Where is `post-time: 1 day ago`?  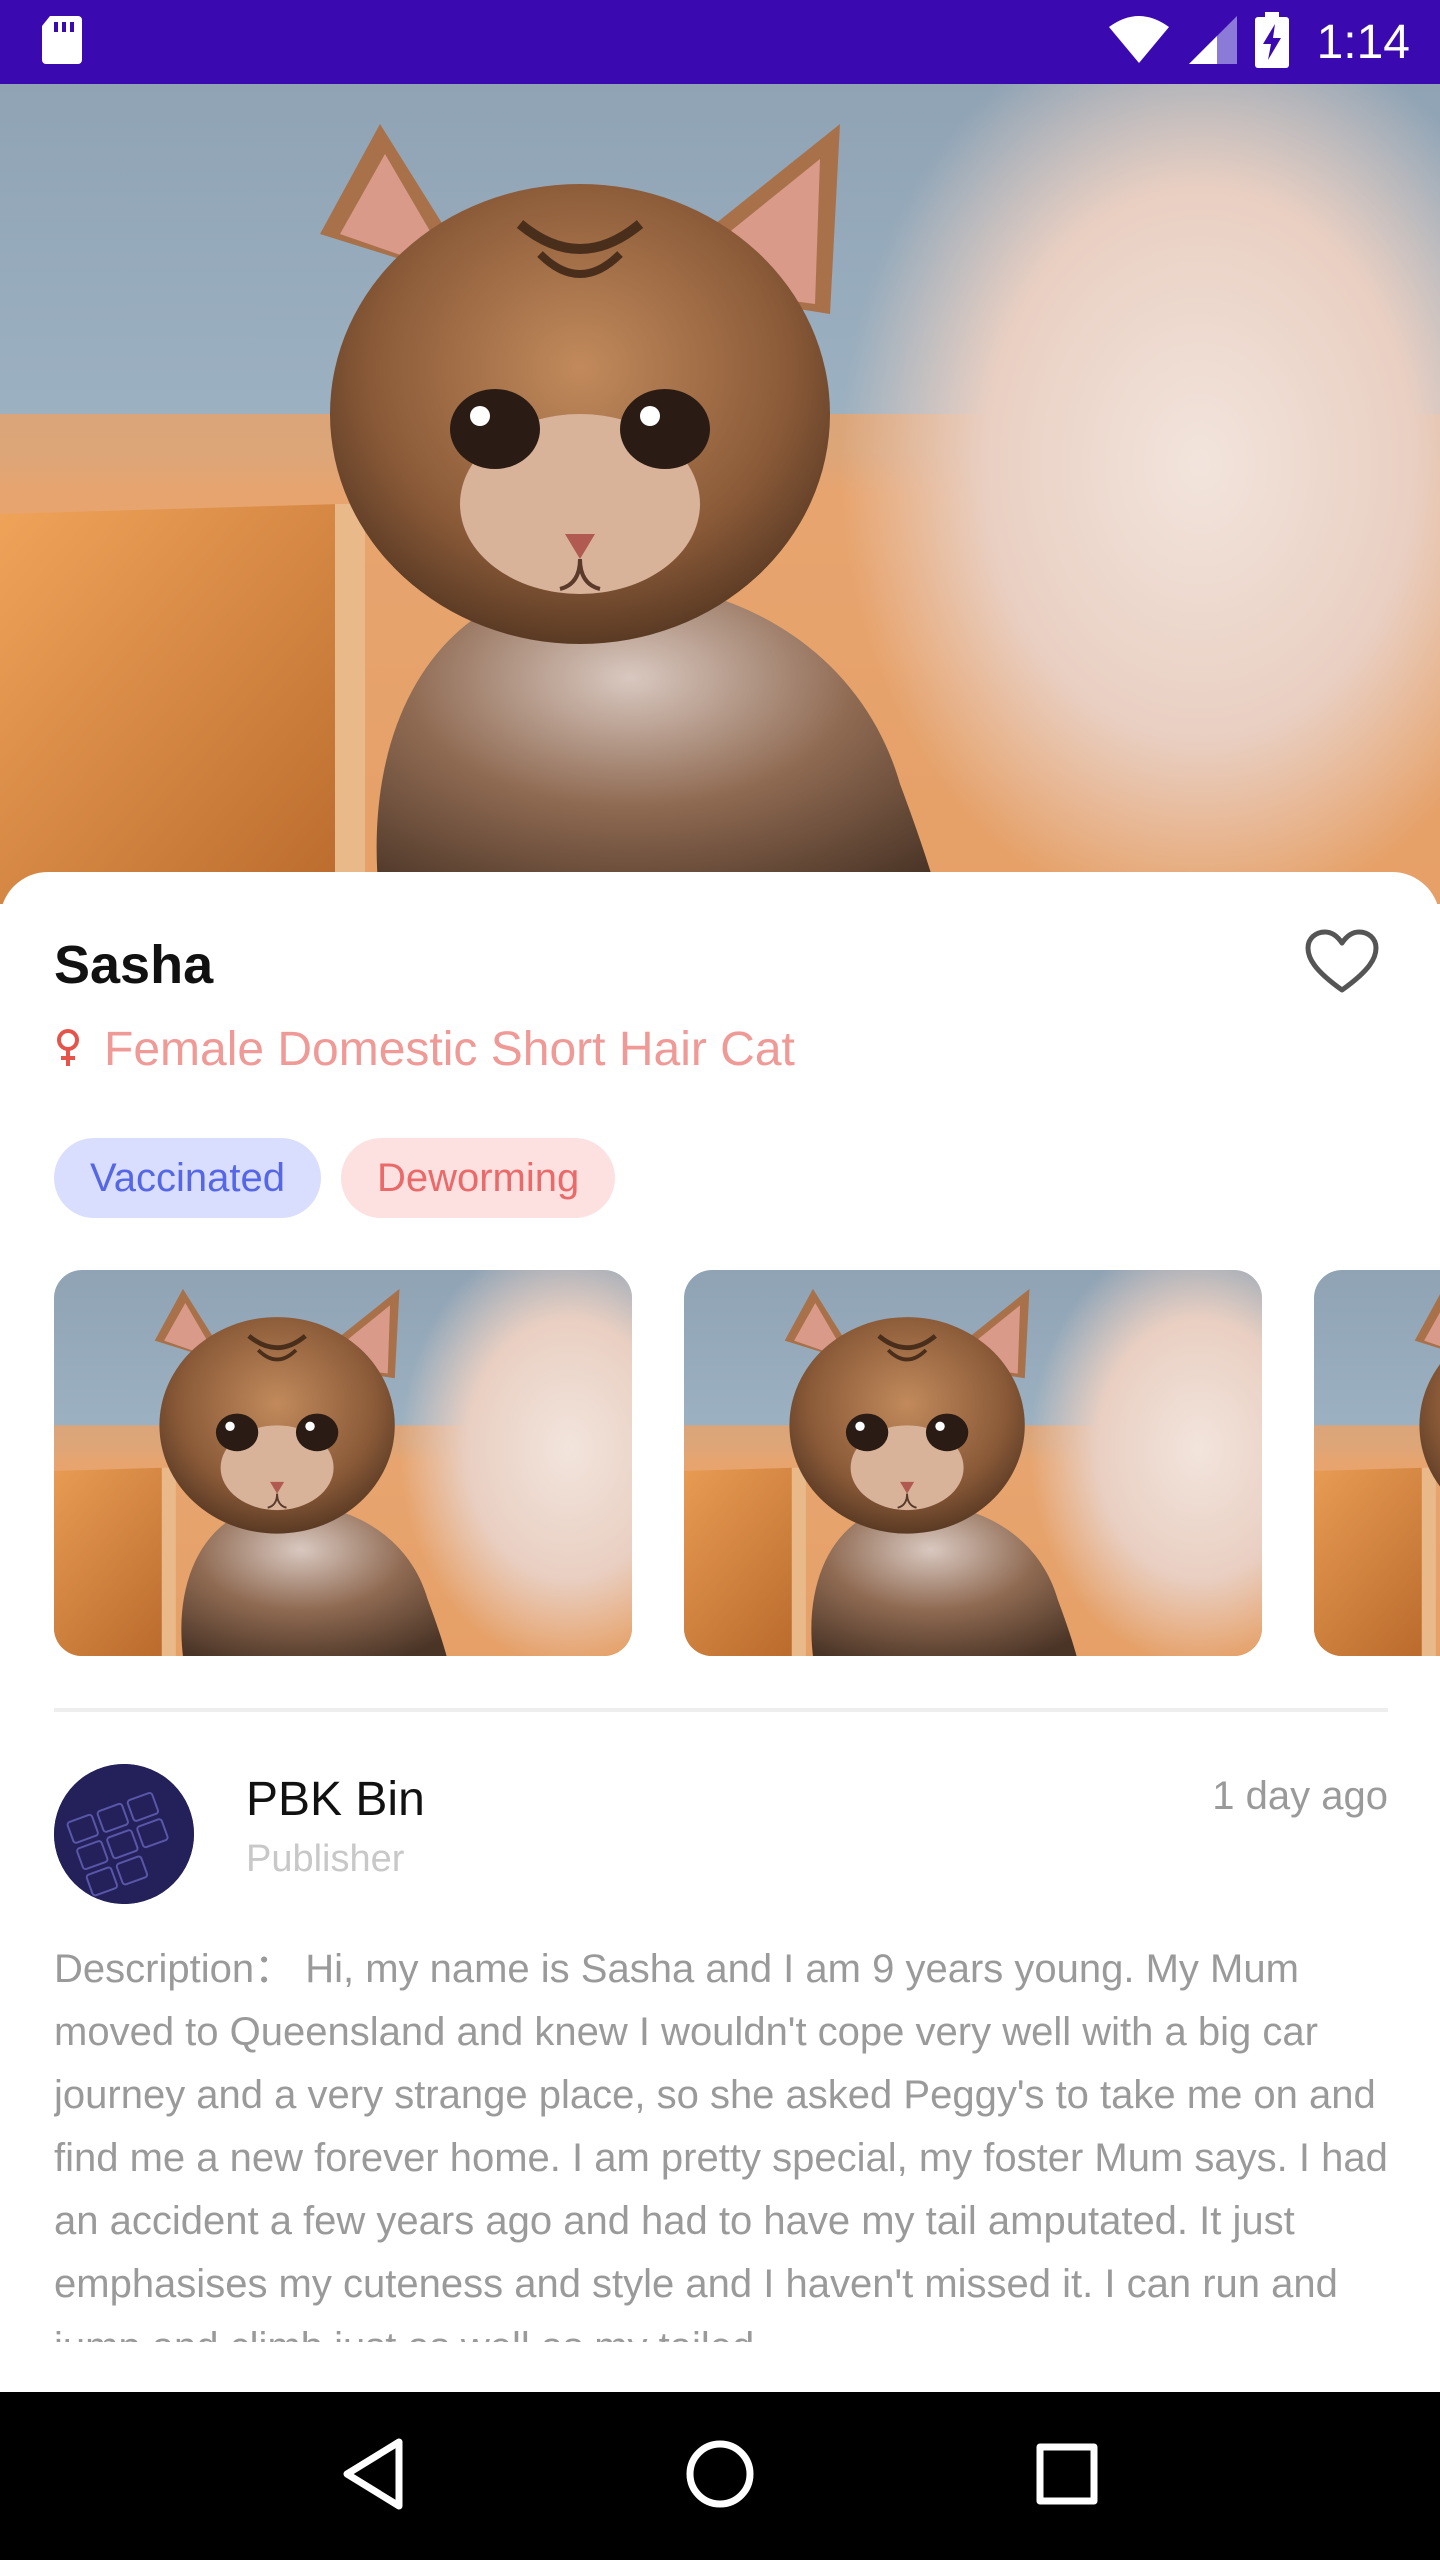
post-time: 1 day ago is located at coordinates (1300, 1796).